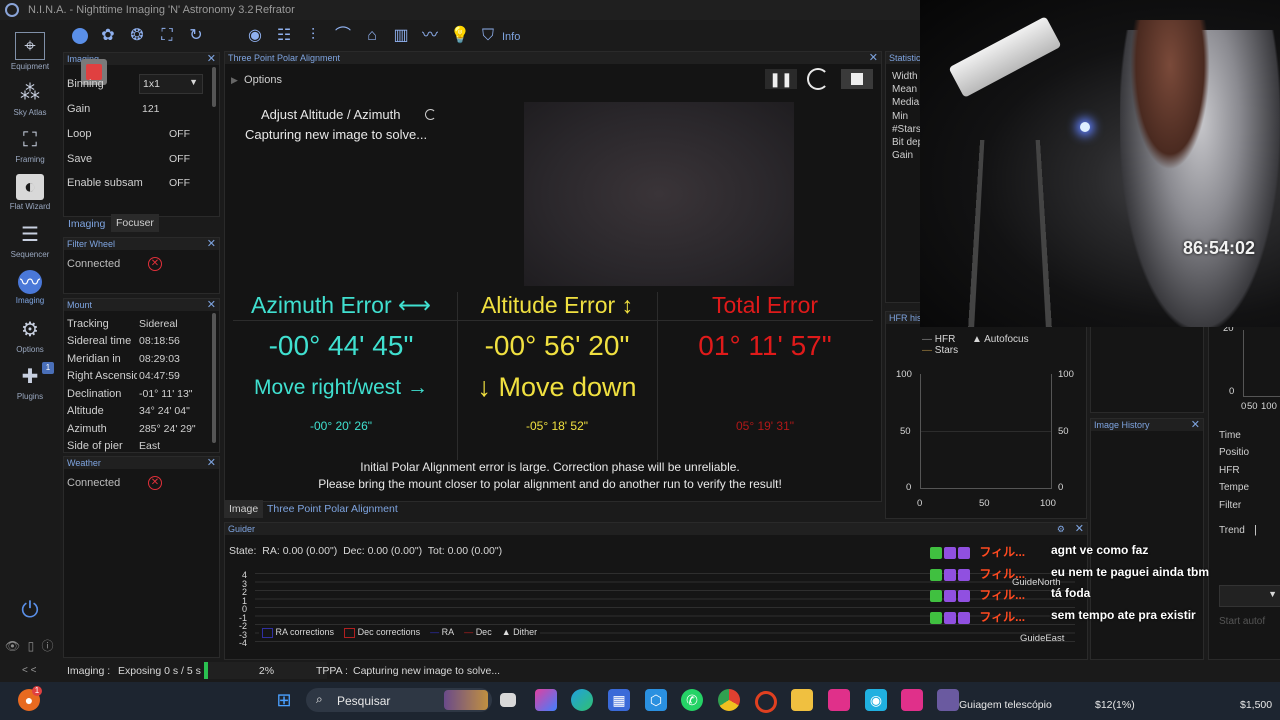 The image size is (1280, 720). I want to click on af-plot-area, so click(1261, 363).